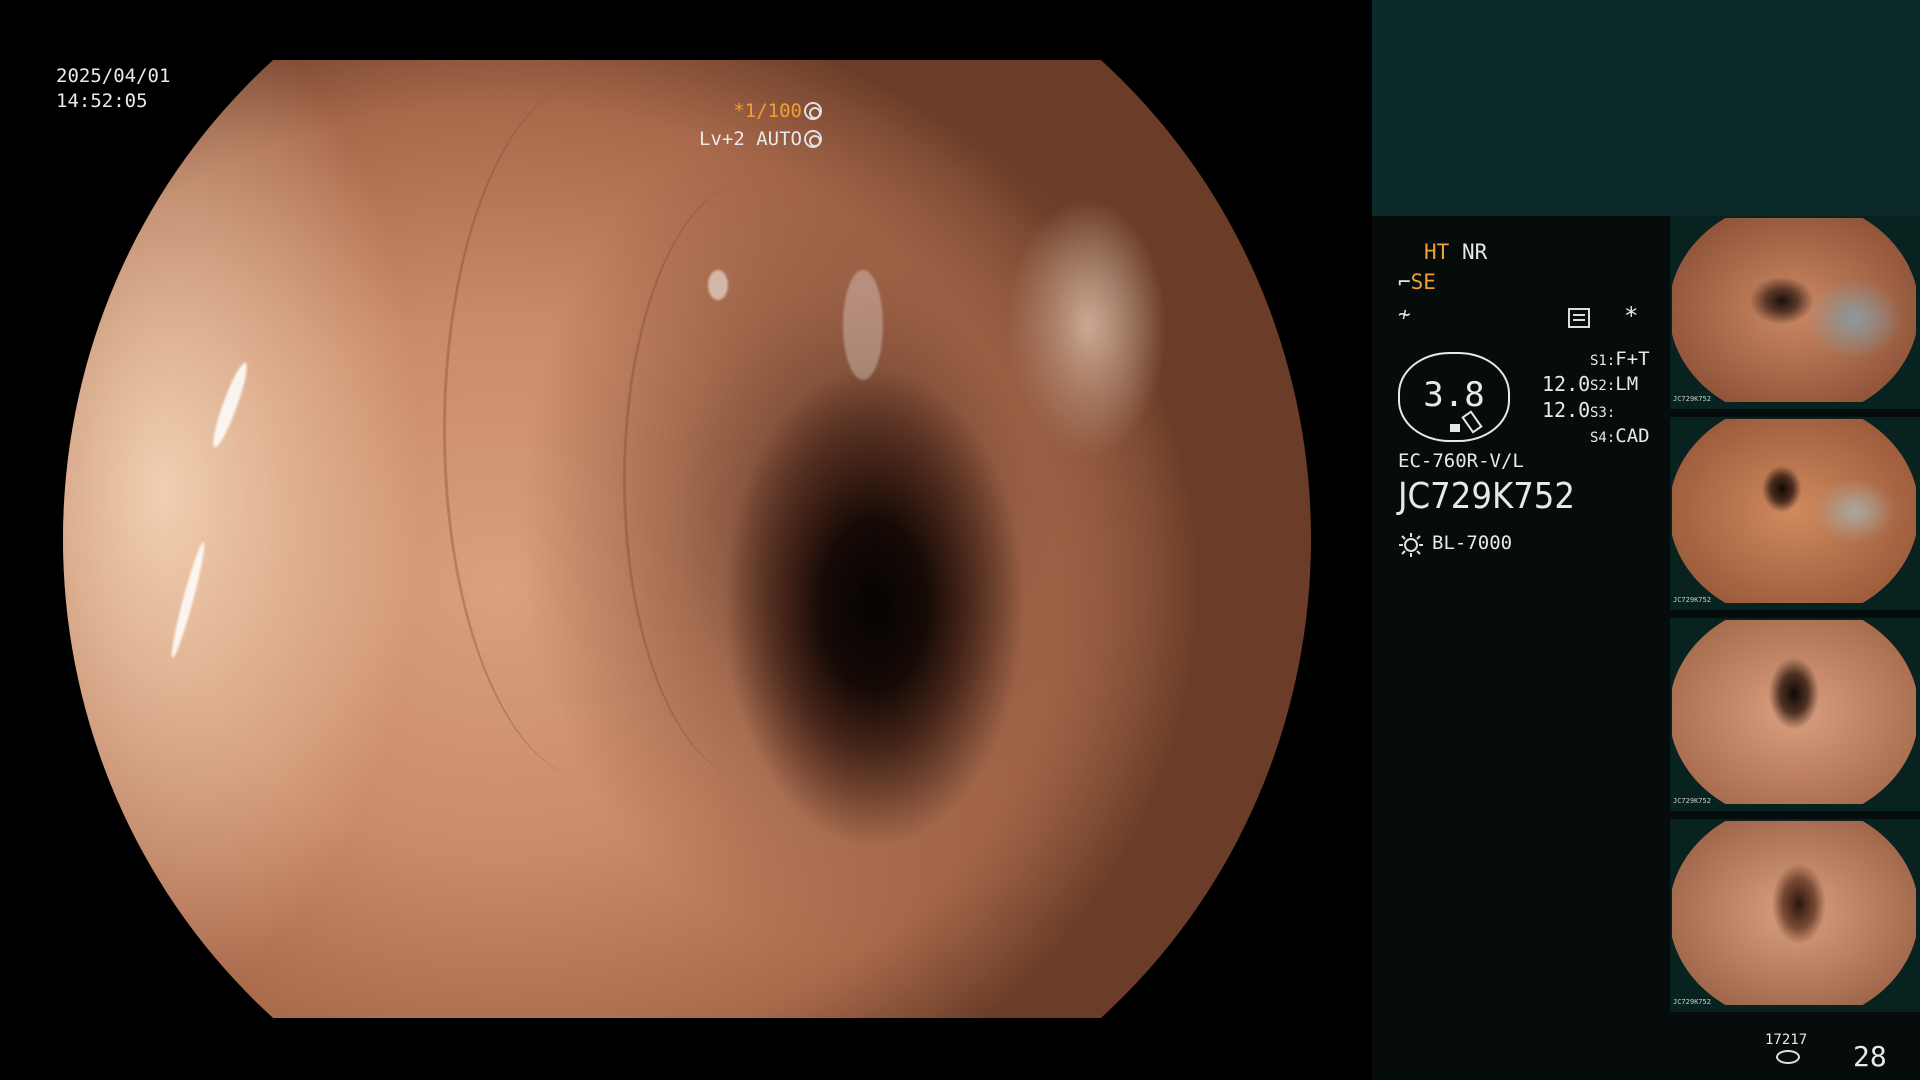 The width and height of the screenshot is (1920, 1080). I want to click on switch-2-value: LM, so click(1627, 384).